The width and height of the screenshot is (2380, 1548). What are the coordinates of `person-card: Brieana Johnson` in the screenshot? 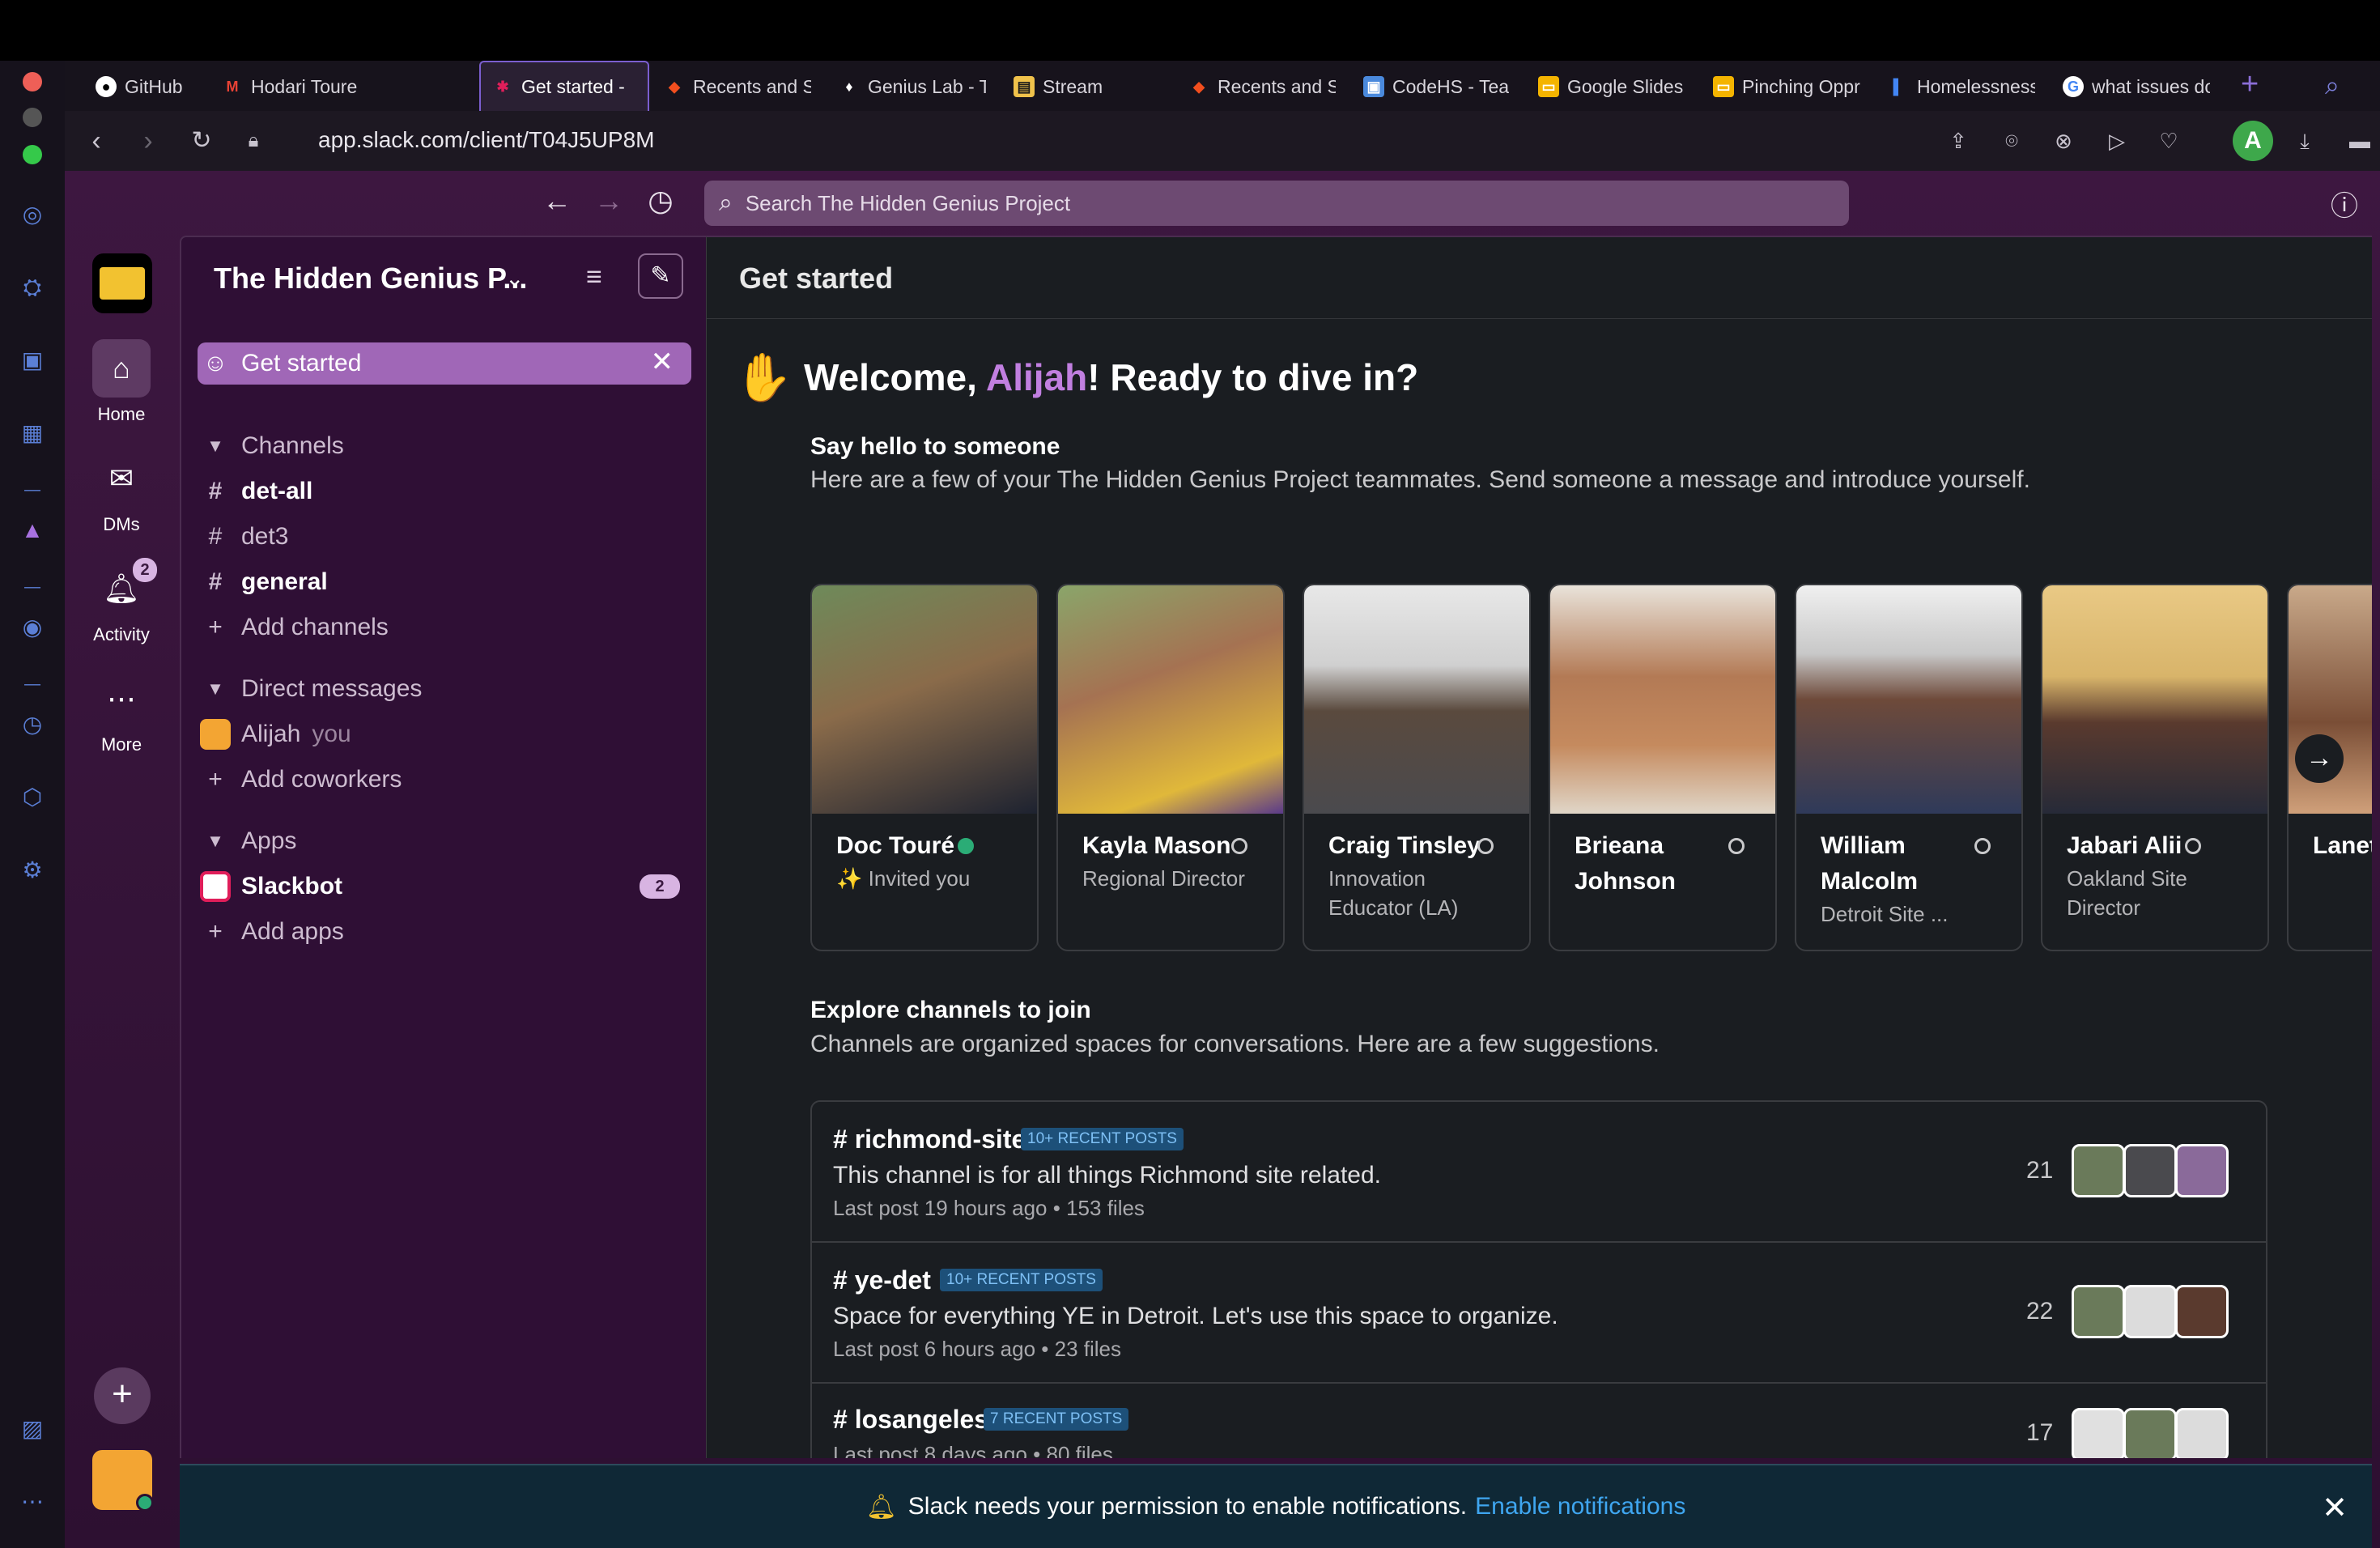 It's located at (1663, 767).